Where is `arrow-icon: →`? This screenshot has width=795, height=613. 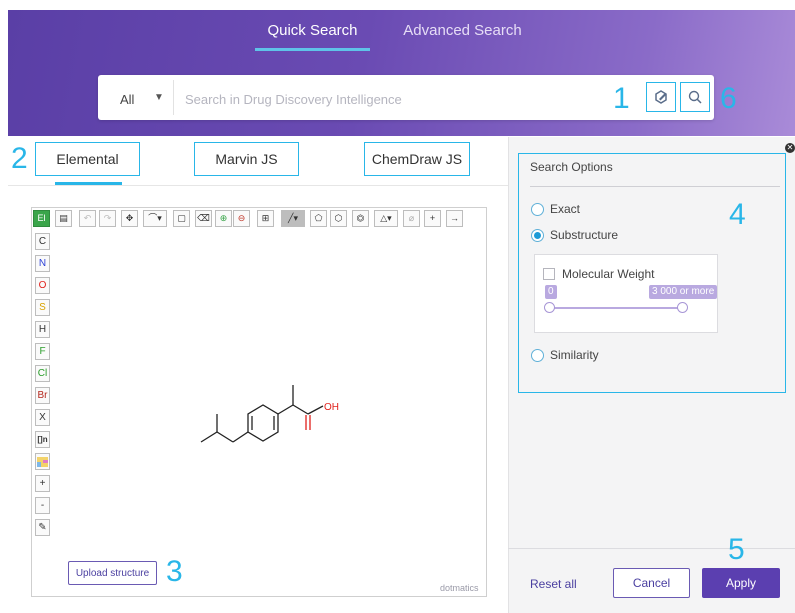 arrow-icon: → is located at coordinates (454, 218).